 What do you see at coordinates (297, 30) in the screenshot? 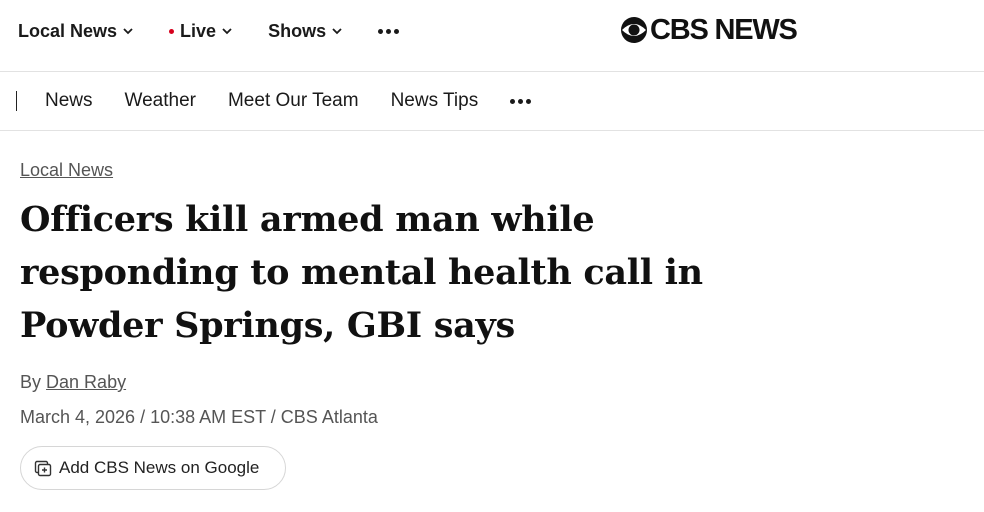
I see `shows-label: Shows` at bounding box center [297, 30].